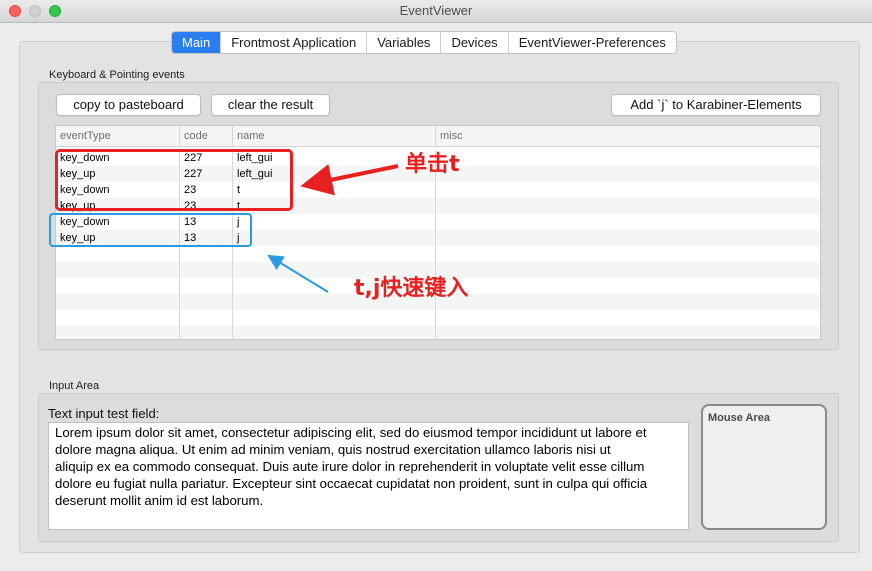 This screenshot has width=872, height=571. I want to click on text-line: deserunt mollit anim id est laborum., so click(159, 500).